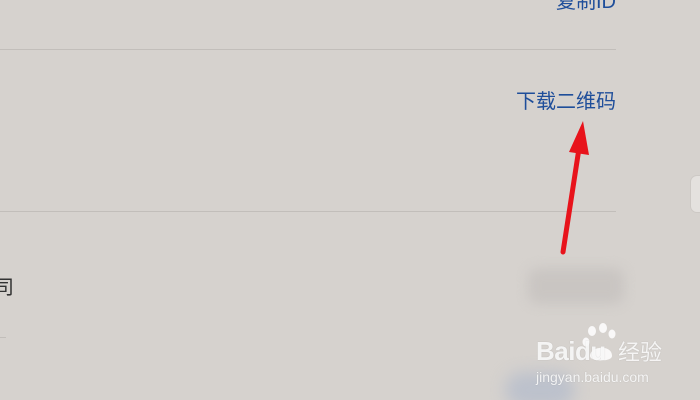 The width and height of the screenshot is (700, 400). Describe the element at coordinates (586, 7) in the screenshot. I see `copy-id-link: 复制ID` at that location.